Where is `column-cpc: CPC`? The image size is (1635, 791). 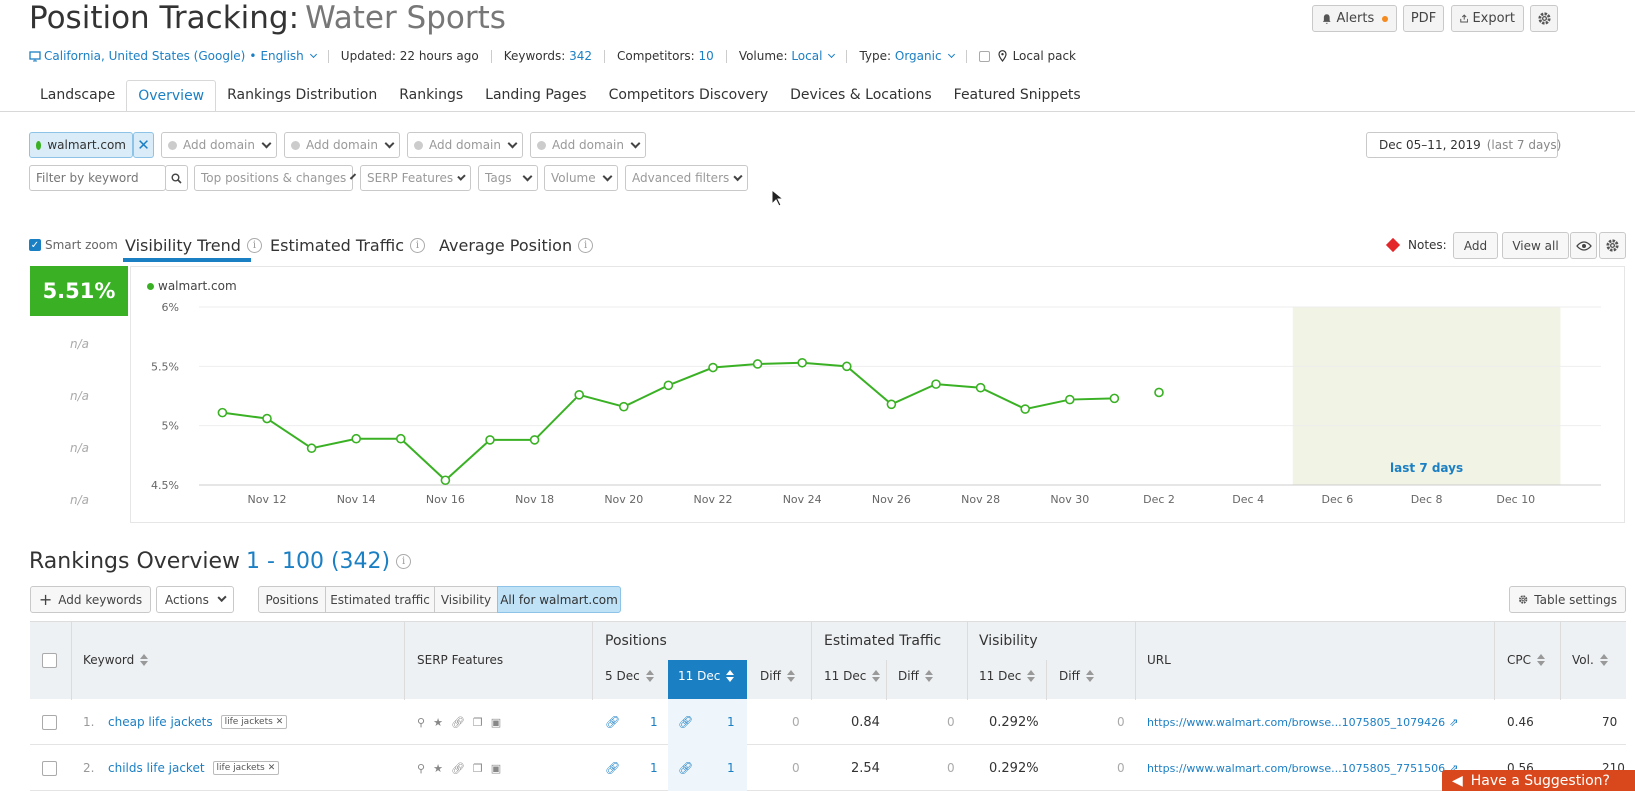 column-cpc: CPC is located at coordinates (1526, 660).